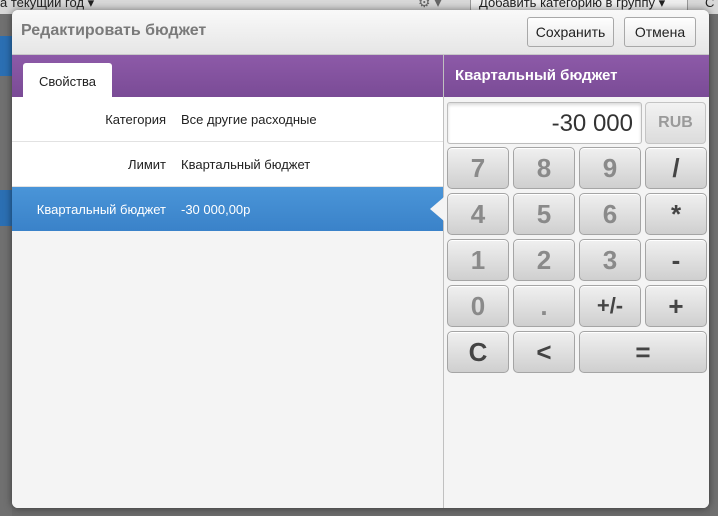 Image resolution: width=718 pixels, height=516 pixels. What do you see at coordinates (676, 260) in the screenshot?
I see `key-minus: -` at bounding box center [676, 260].